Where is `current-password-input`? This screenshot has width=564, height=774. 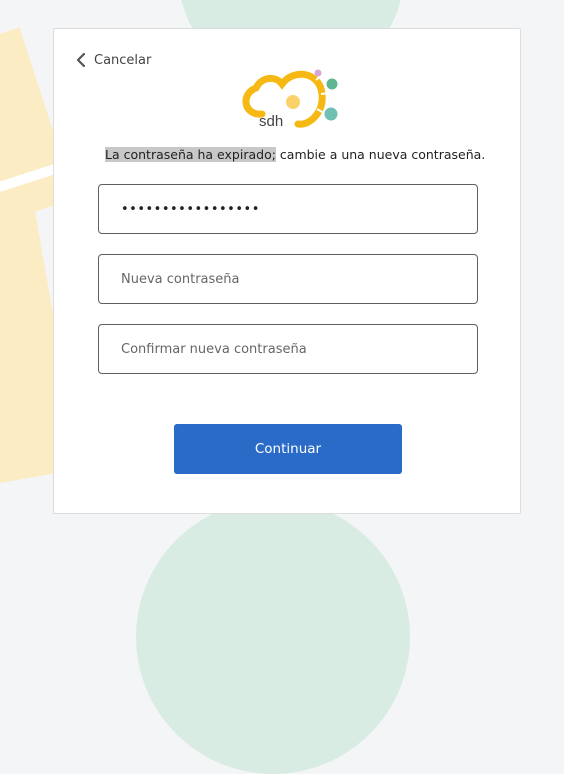 current-password-input is located at coordinates (288, 209).